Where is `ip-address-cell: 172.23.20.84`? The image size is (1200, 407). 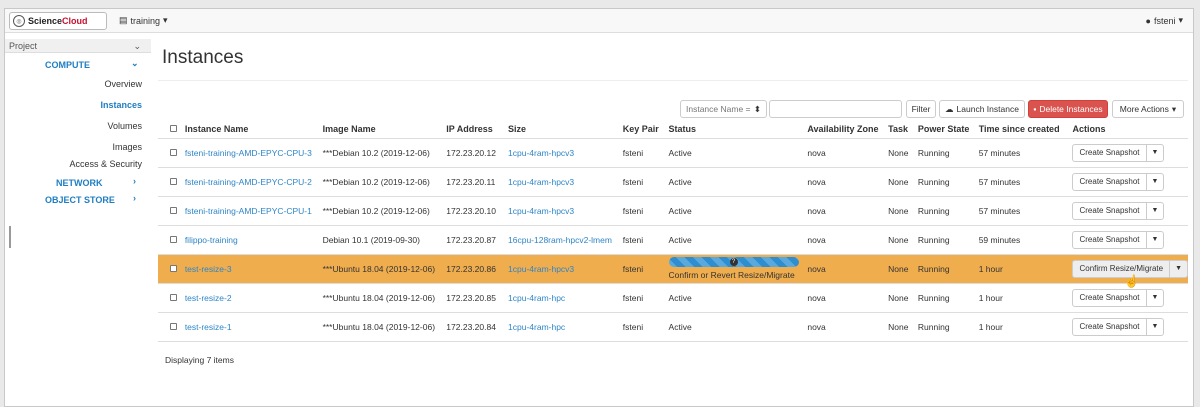
ip-address-cell: 172.23.20.84 is located at coordinates (477, 327).